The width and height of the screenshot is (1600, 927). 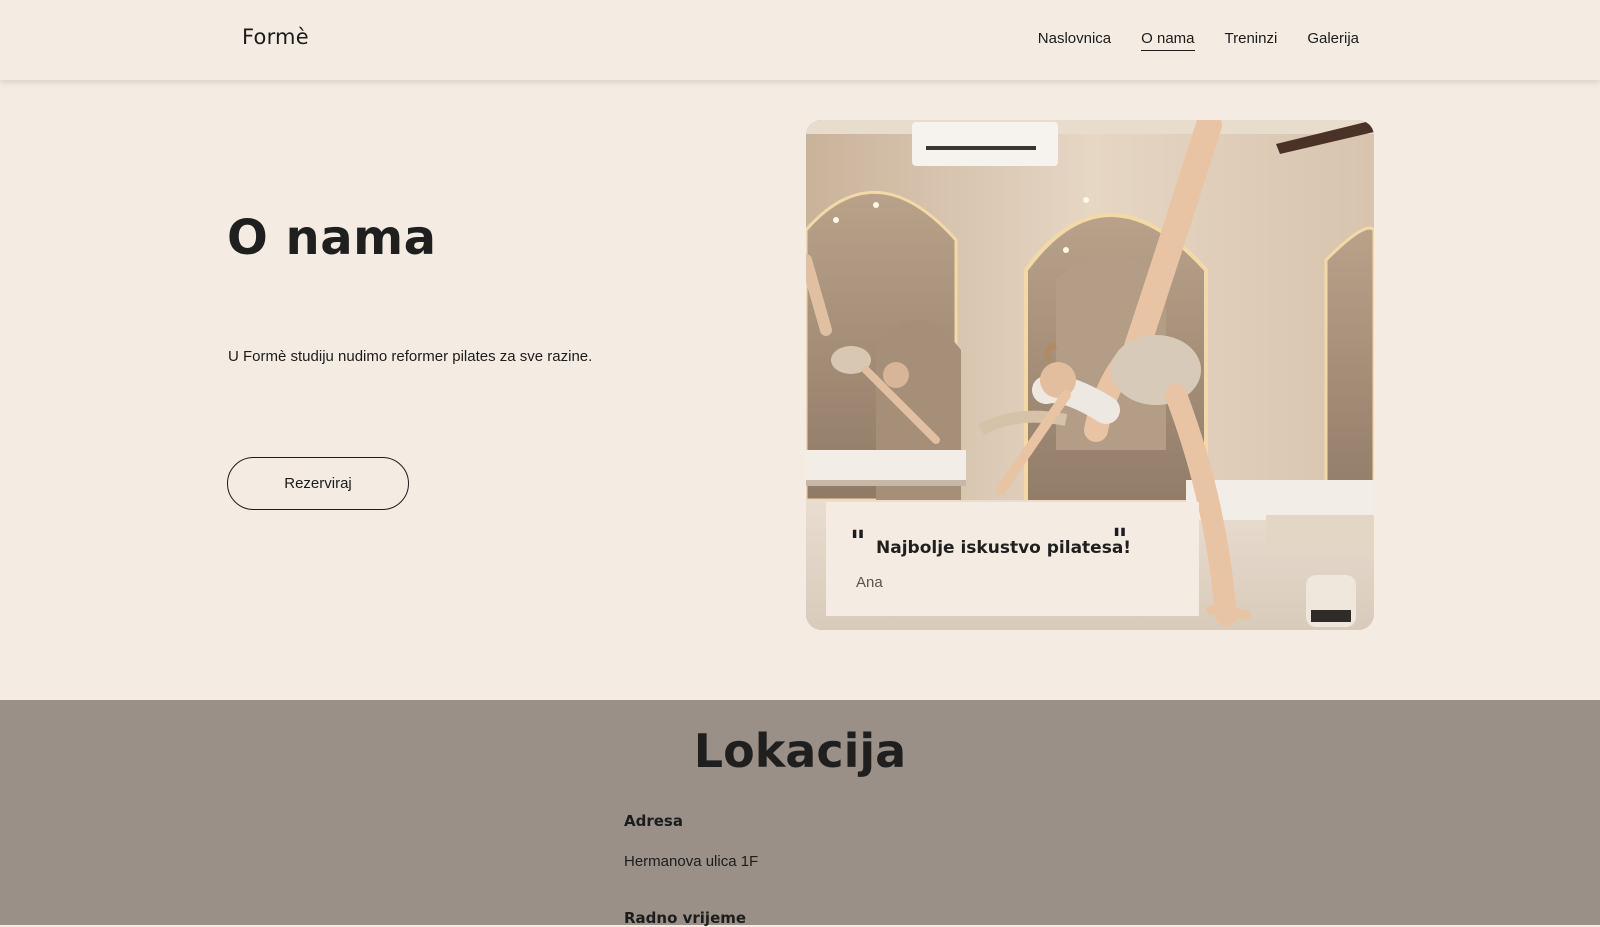 I want to click on address-value: Hermanova ulica 1F, so click(x=691, y=861).